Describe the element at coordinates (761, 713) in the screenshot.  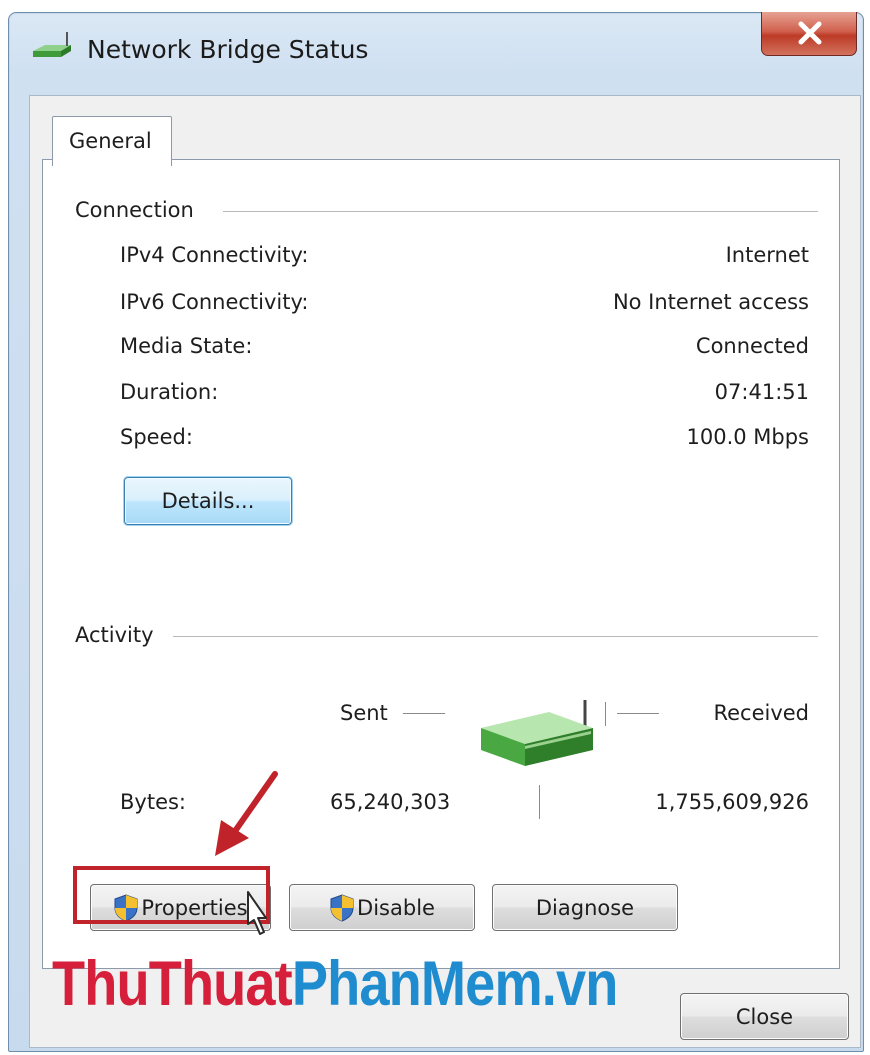
I see `received-label: Received` at that location.